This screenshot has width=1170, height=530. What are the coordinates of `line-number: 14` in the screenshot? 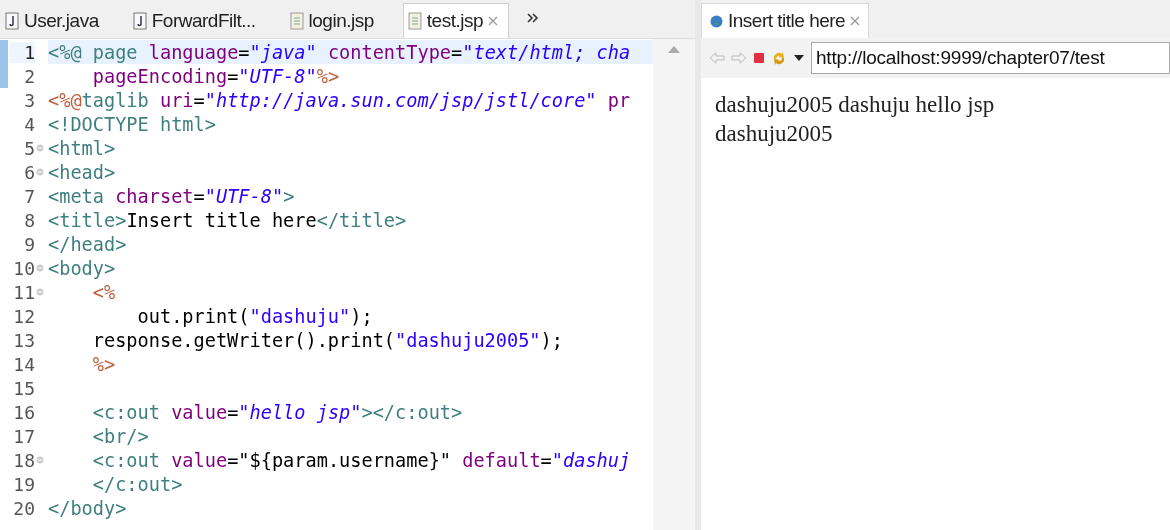 It's located at (23, 364).